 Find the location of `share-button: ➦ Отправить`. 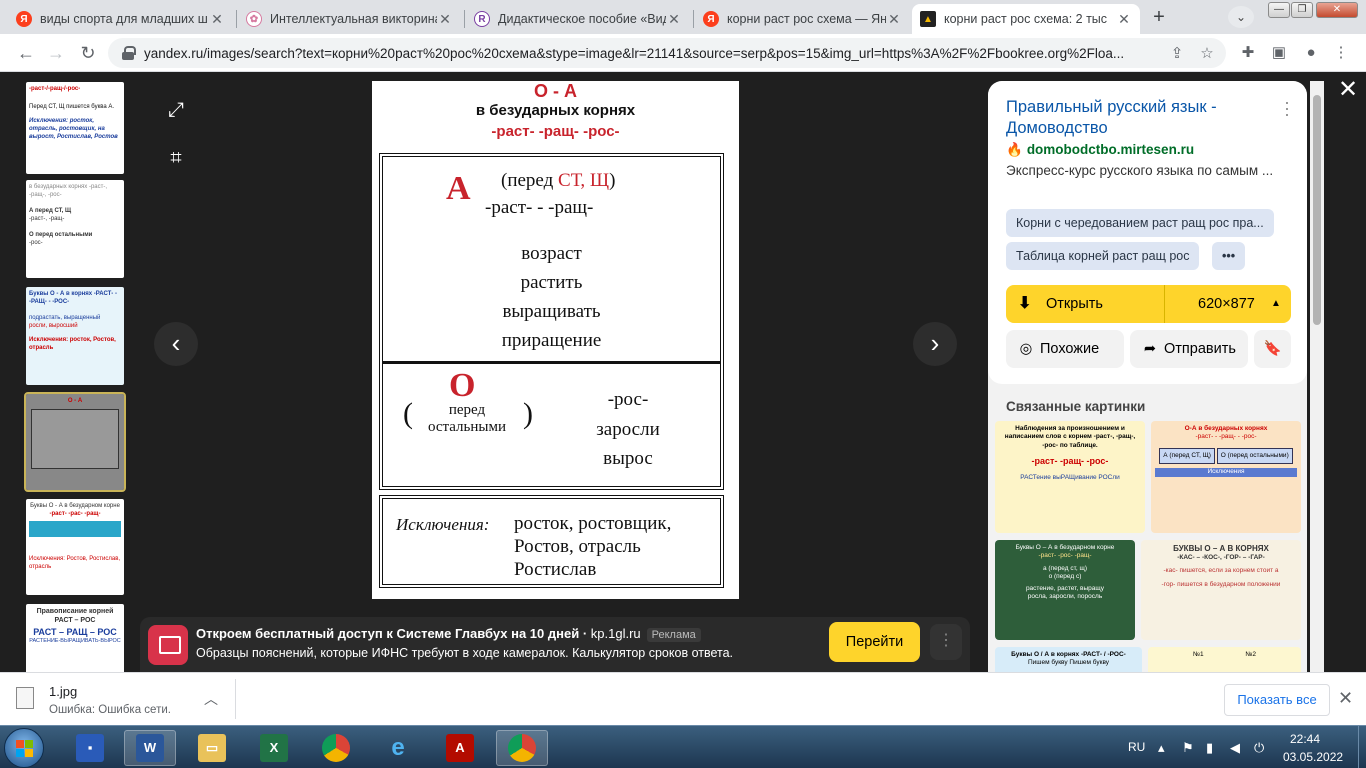

share-button: ➦ Отправить is located at coordinates (1189, 349).